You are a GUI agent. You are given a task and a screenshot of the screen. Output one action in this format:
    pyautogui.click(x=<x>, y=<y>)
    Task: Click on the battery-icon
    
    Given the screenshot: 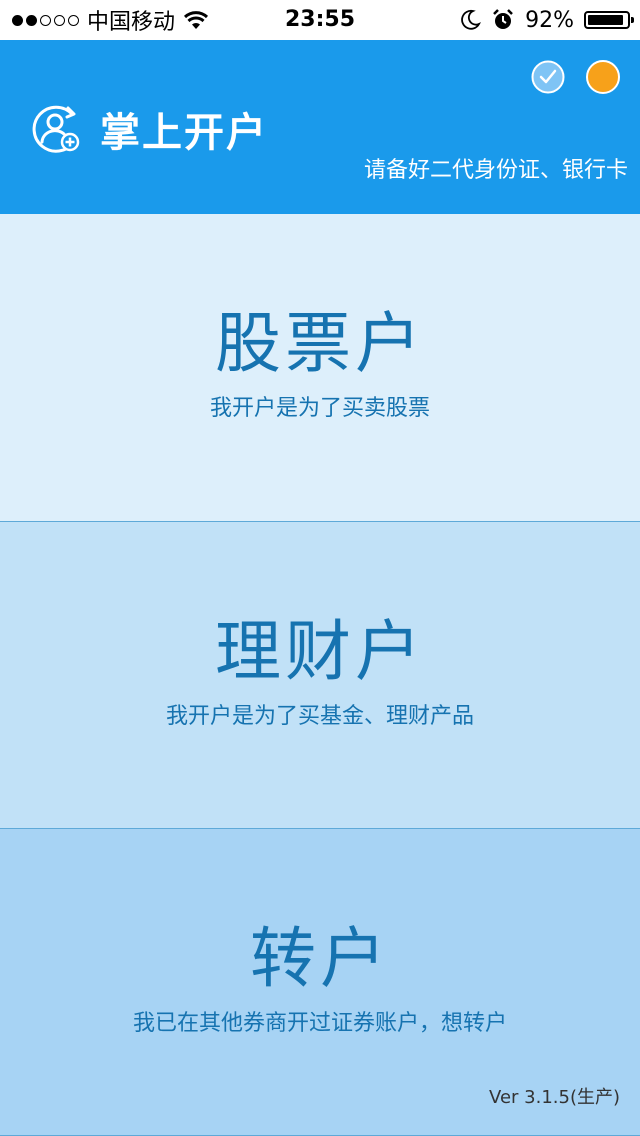 What is the action you would take?
    pyautogui.click(x=609, y=20)
    